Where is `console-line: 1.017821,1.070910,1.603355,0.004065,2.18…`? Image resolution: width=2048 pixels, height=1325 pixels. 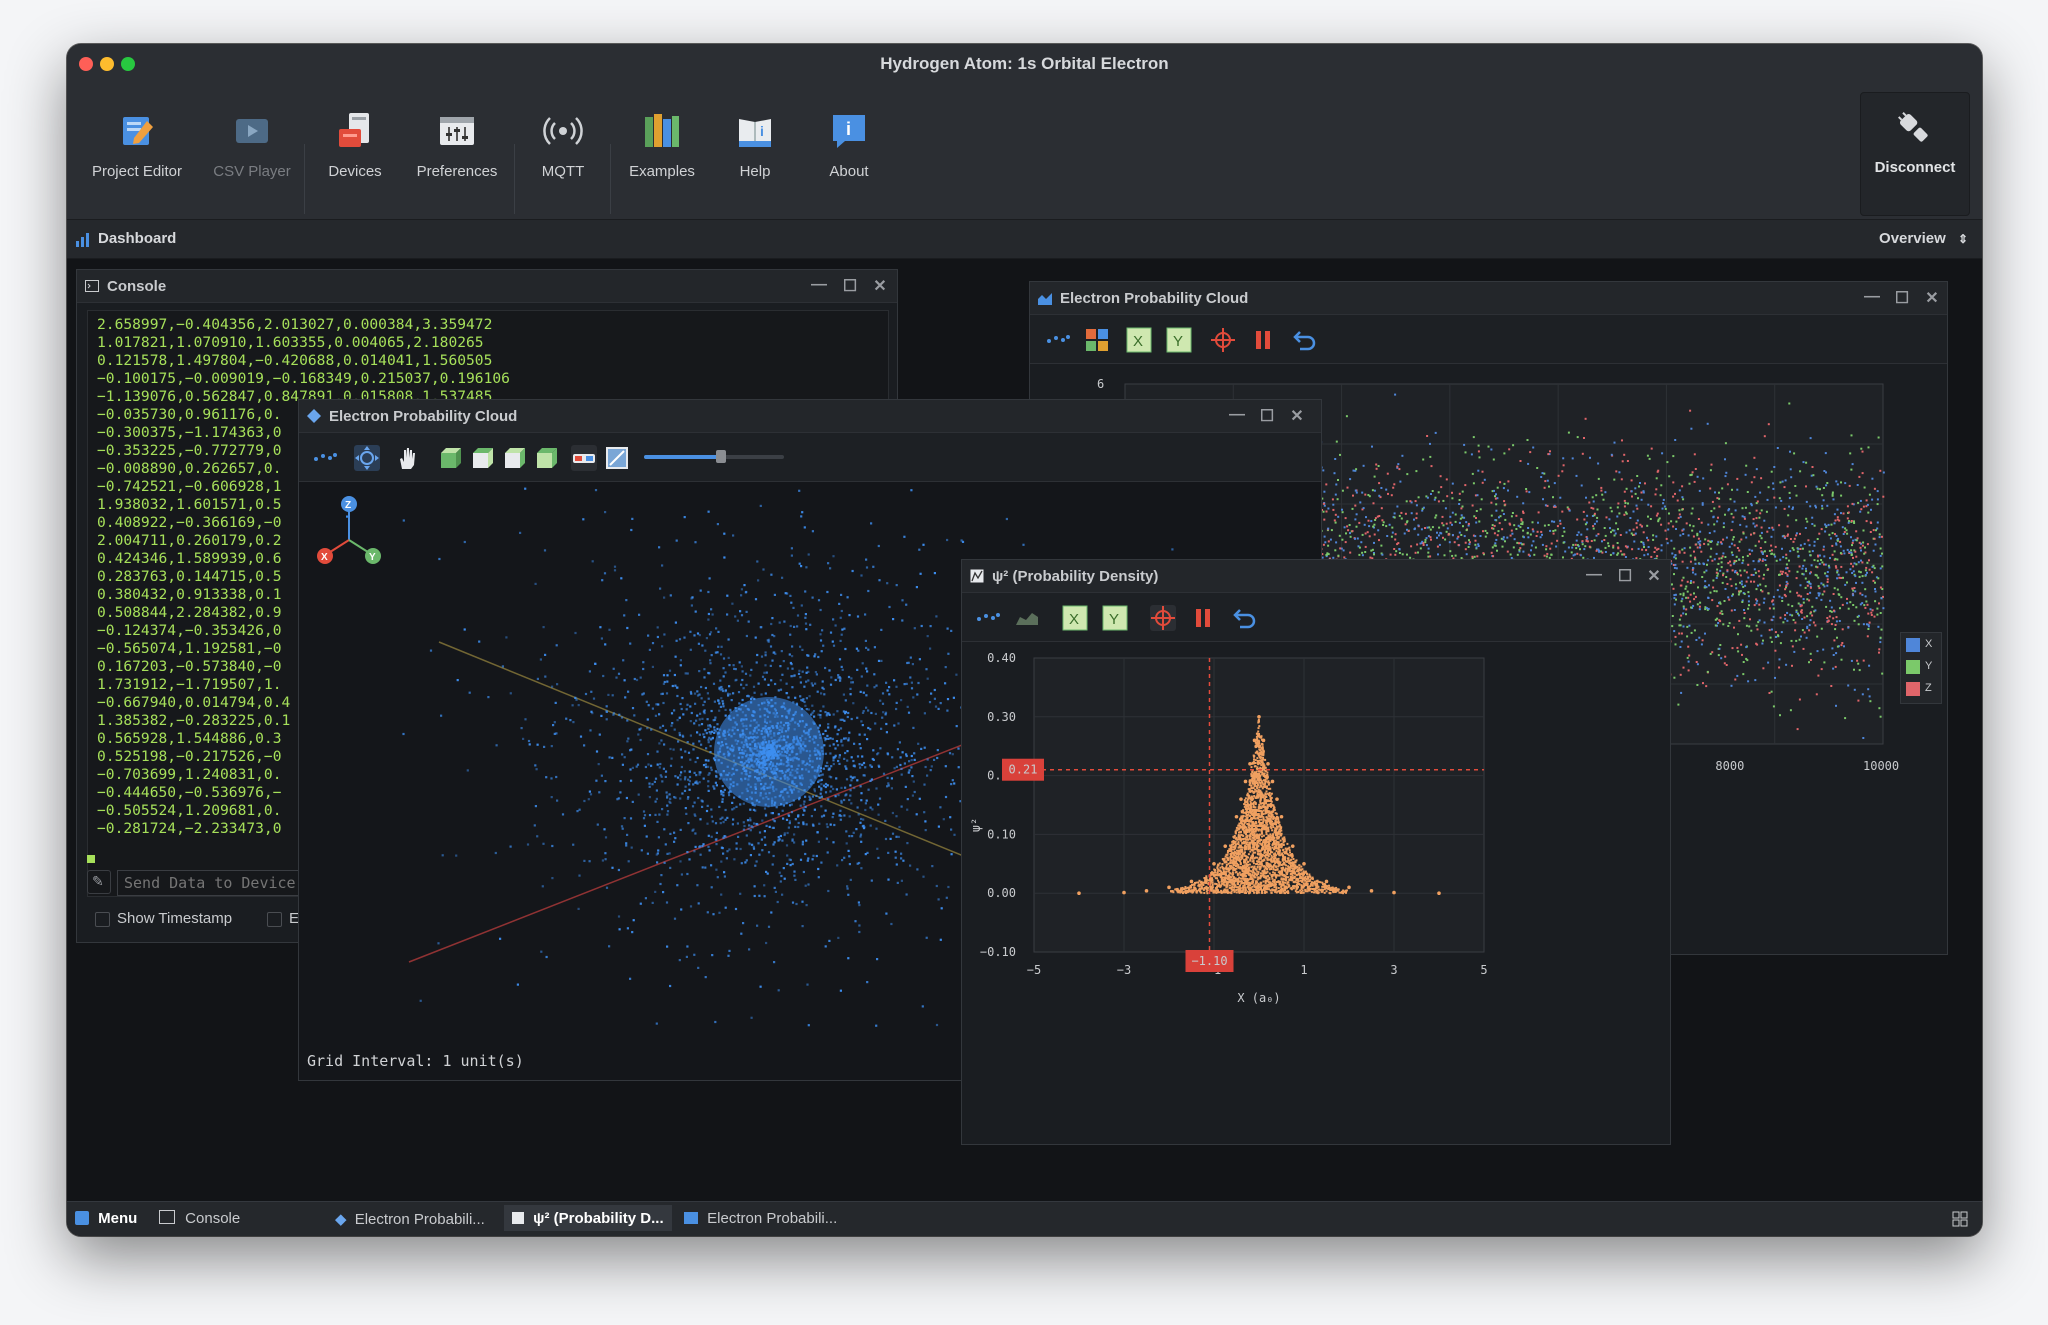
console-line: 1.017821,1.070910,1.603355,0.004065,2.18… is located at coordinates (290, 342).